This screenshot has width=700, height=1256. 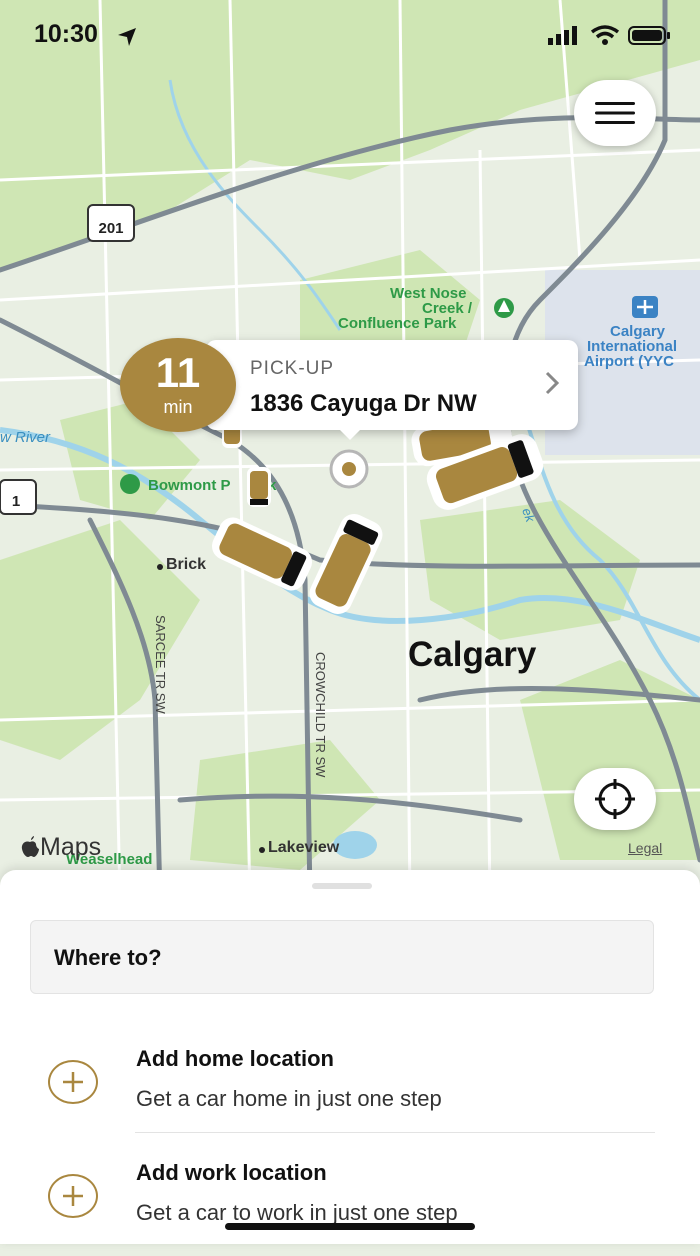 I want to click on add-home-subtitle: Get a car home in just one step, so click(x=289, y=1098).